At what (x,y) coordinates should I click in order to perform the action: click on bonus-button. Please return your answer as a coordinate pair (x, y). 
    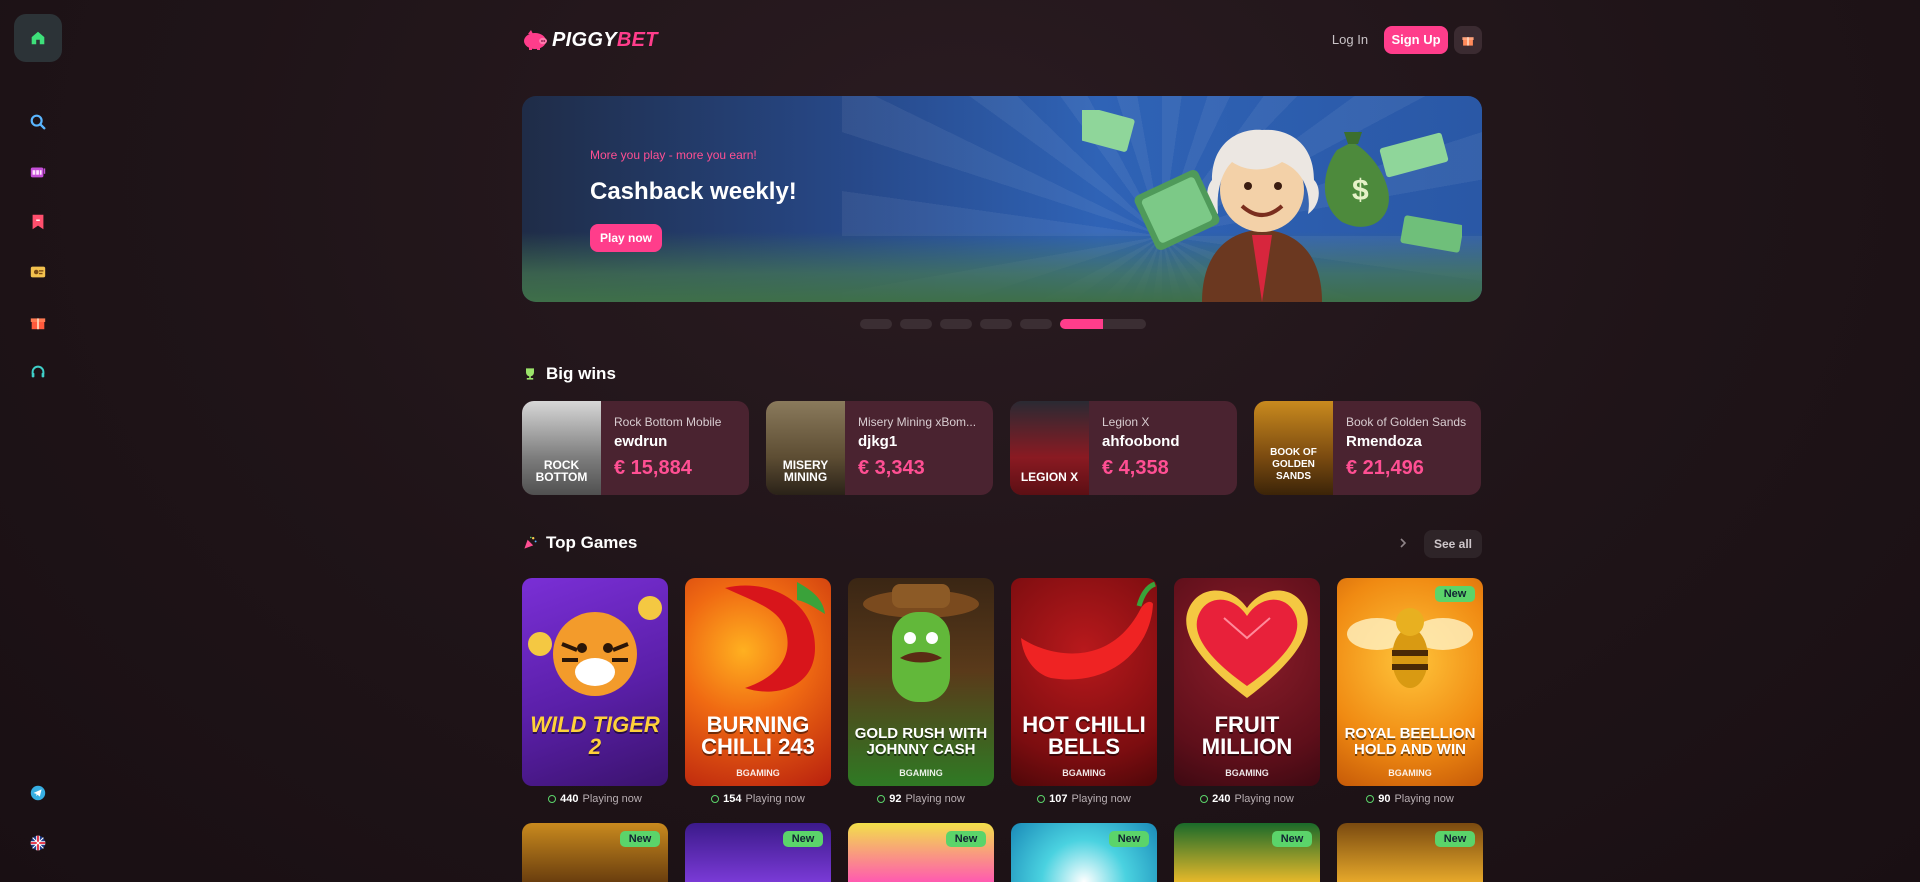
    Looking at the image, I should click on (1468, 40).